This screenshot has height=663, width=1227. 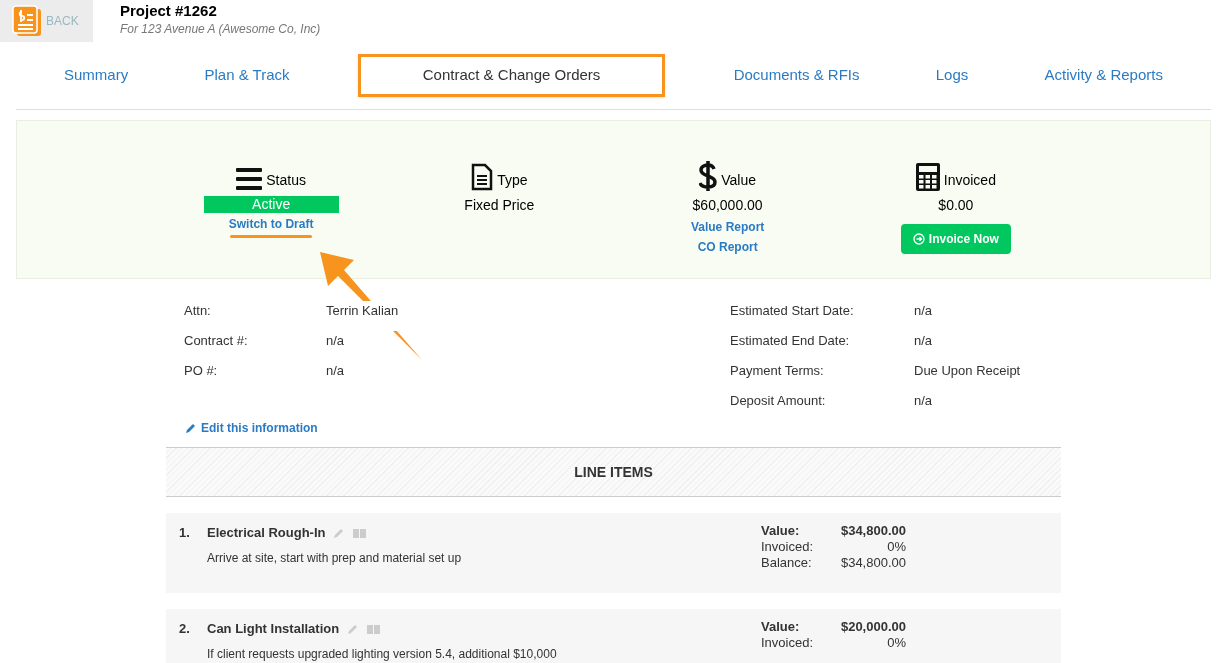 What do you see at coordinates (362, 316) in the screenshot?
I see `detail-value: Terrin Kalian` at bounding box center [362, 316].